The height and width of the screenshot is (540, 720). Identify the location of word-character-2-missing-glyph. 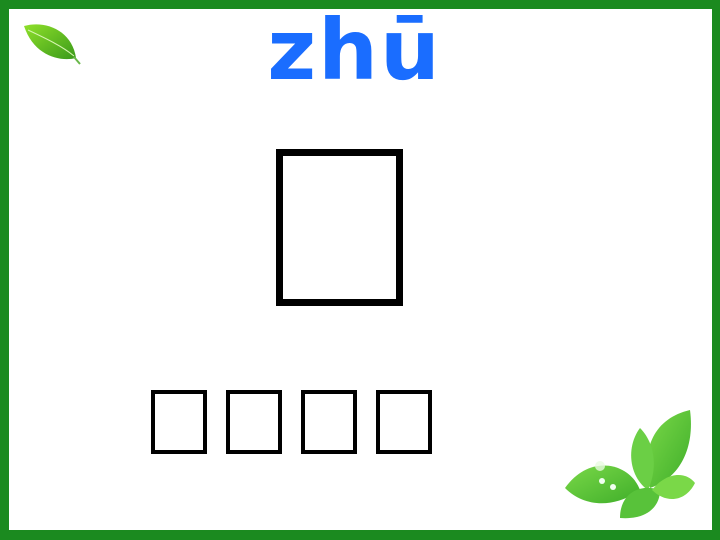
(254, 422).